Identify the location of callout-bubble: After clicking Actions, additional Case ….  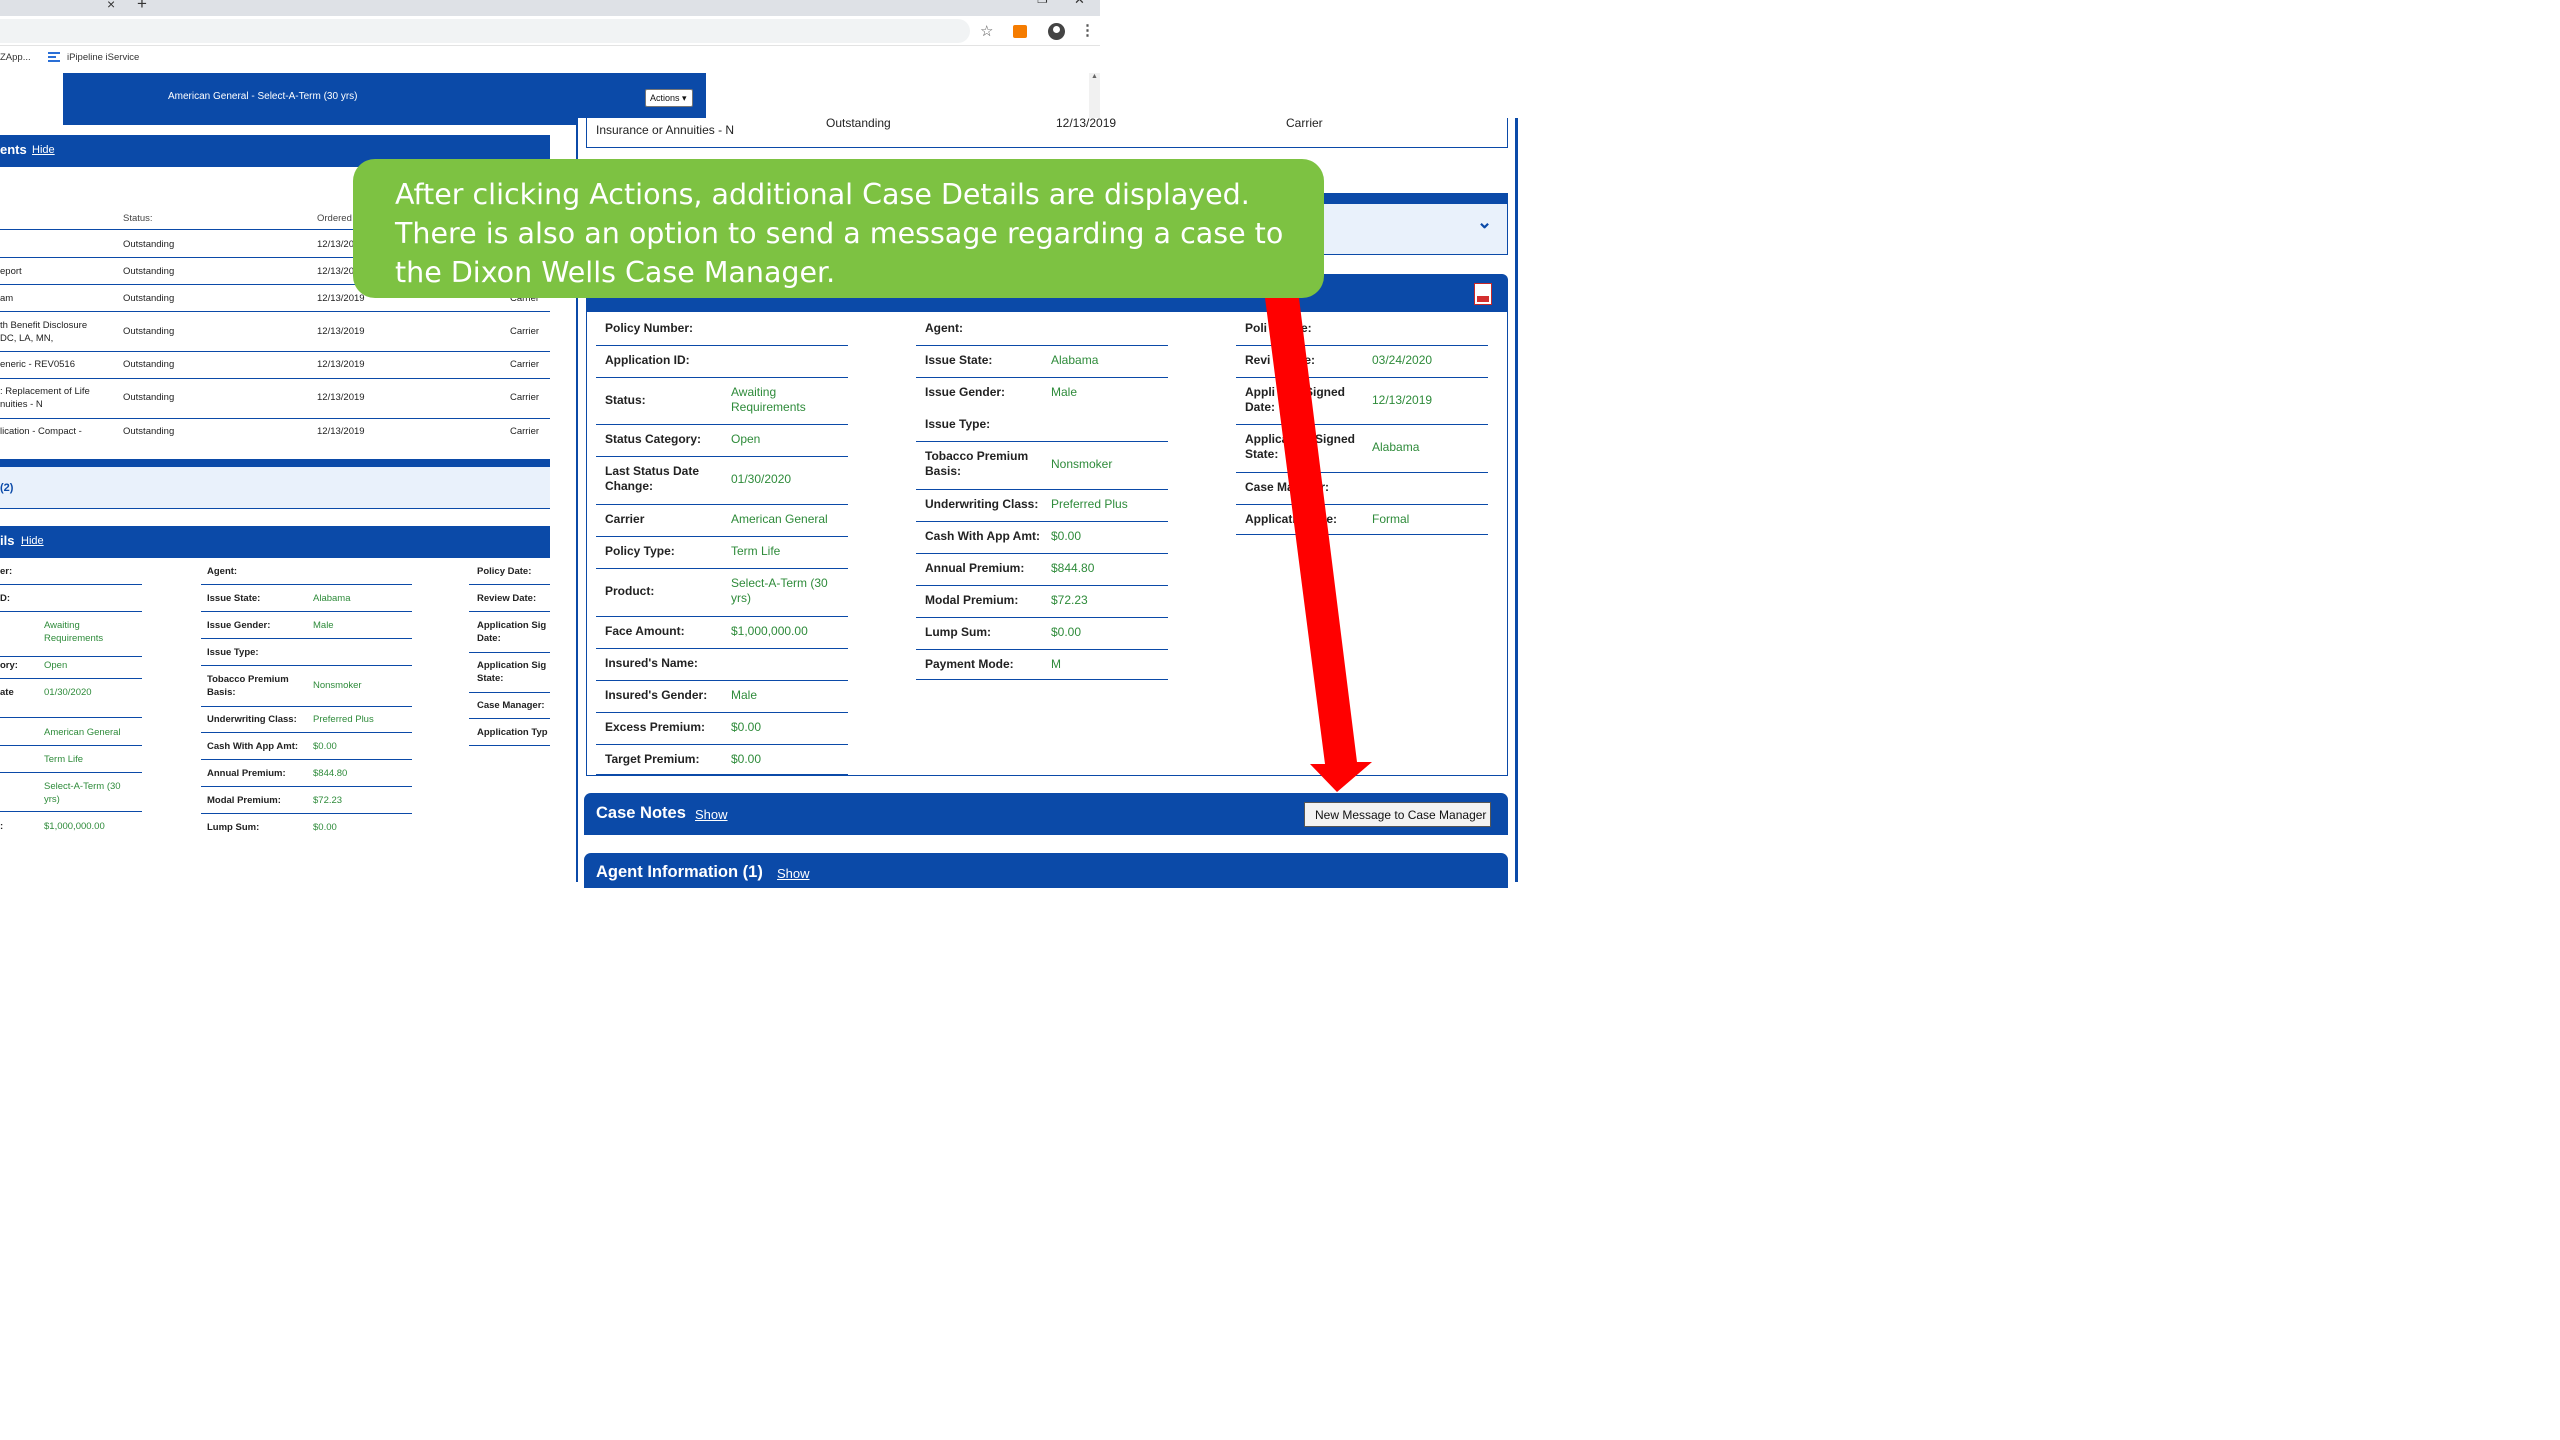
(838, 228).